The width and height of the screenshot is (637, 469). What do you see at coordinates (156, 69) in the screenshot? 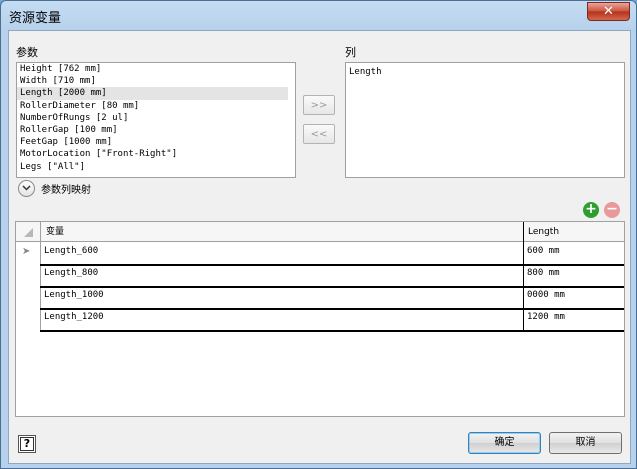
I see `param-item: Height [762 mm]` at bounding box center [156, 69].